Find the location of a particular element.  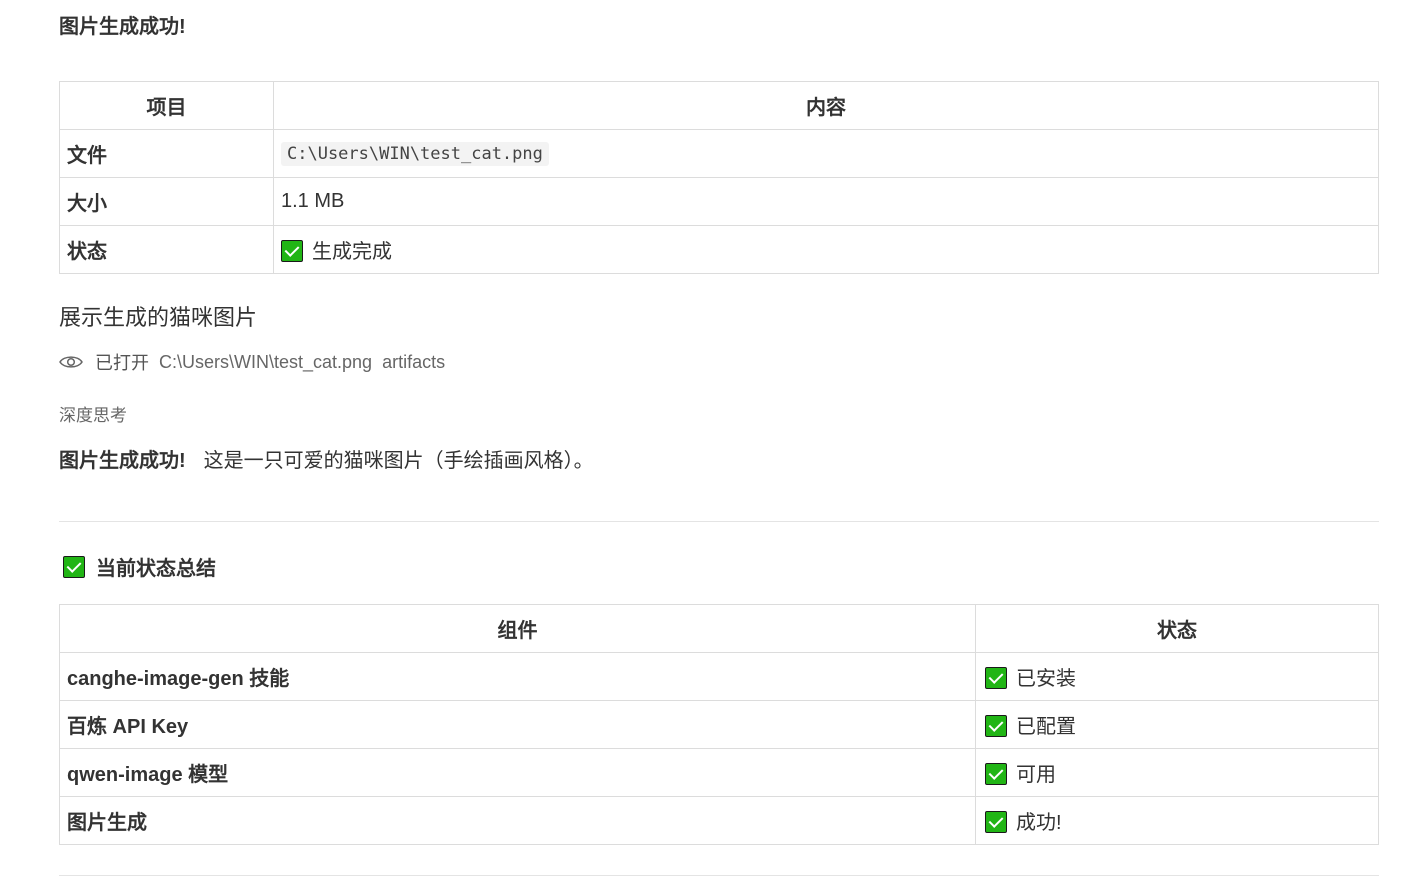

column-header-item: 项目 is located at coordinates (166, 105).